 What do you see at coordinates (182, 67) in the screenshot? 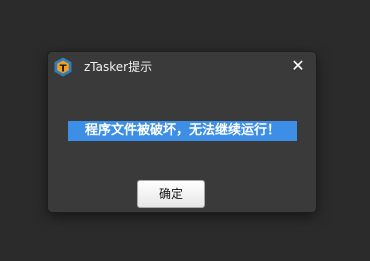
I see `dialog-titlebar: T zTasker提示 ✕` at bounding box center [182, 67].